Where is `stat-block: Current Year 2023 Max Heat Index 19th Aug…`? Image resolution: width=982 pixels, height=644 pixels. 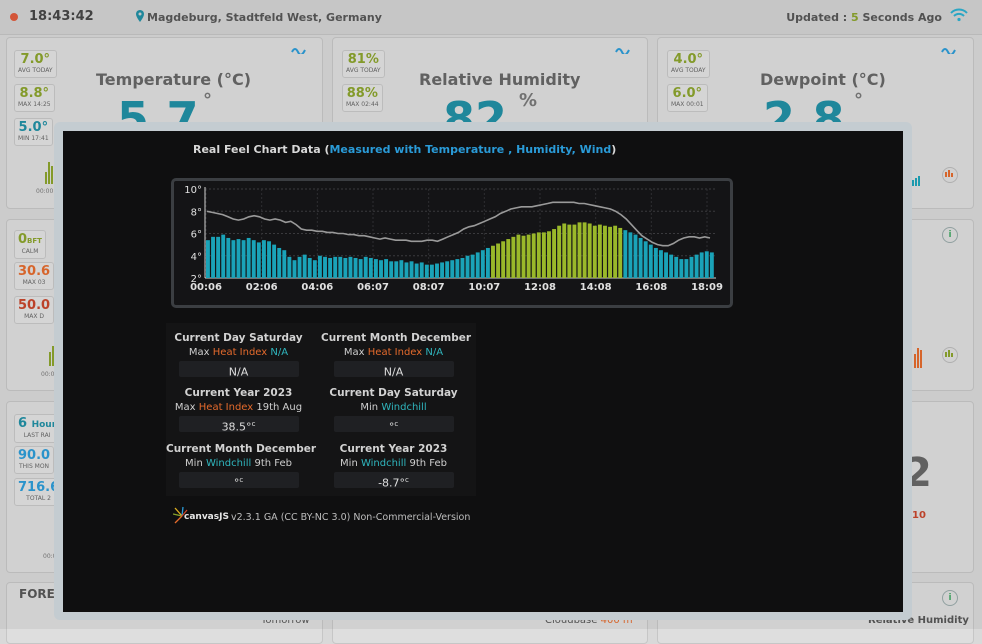 stat-block: Current Year 2023 Max Heat Index 19th Aug… is located at coordinates (238, 410).